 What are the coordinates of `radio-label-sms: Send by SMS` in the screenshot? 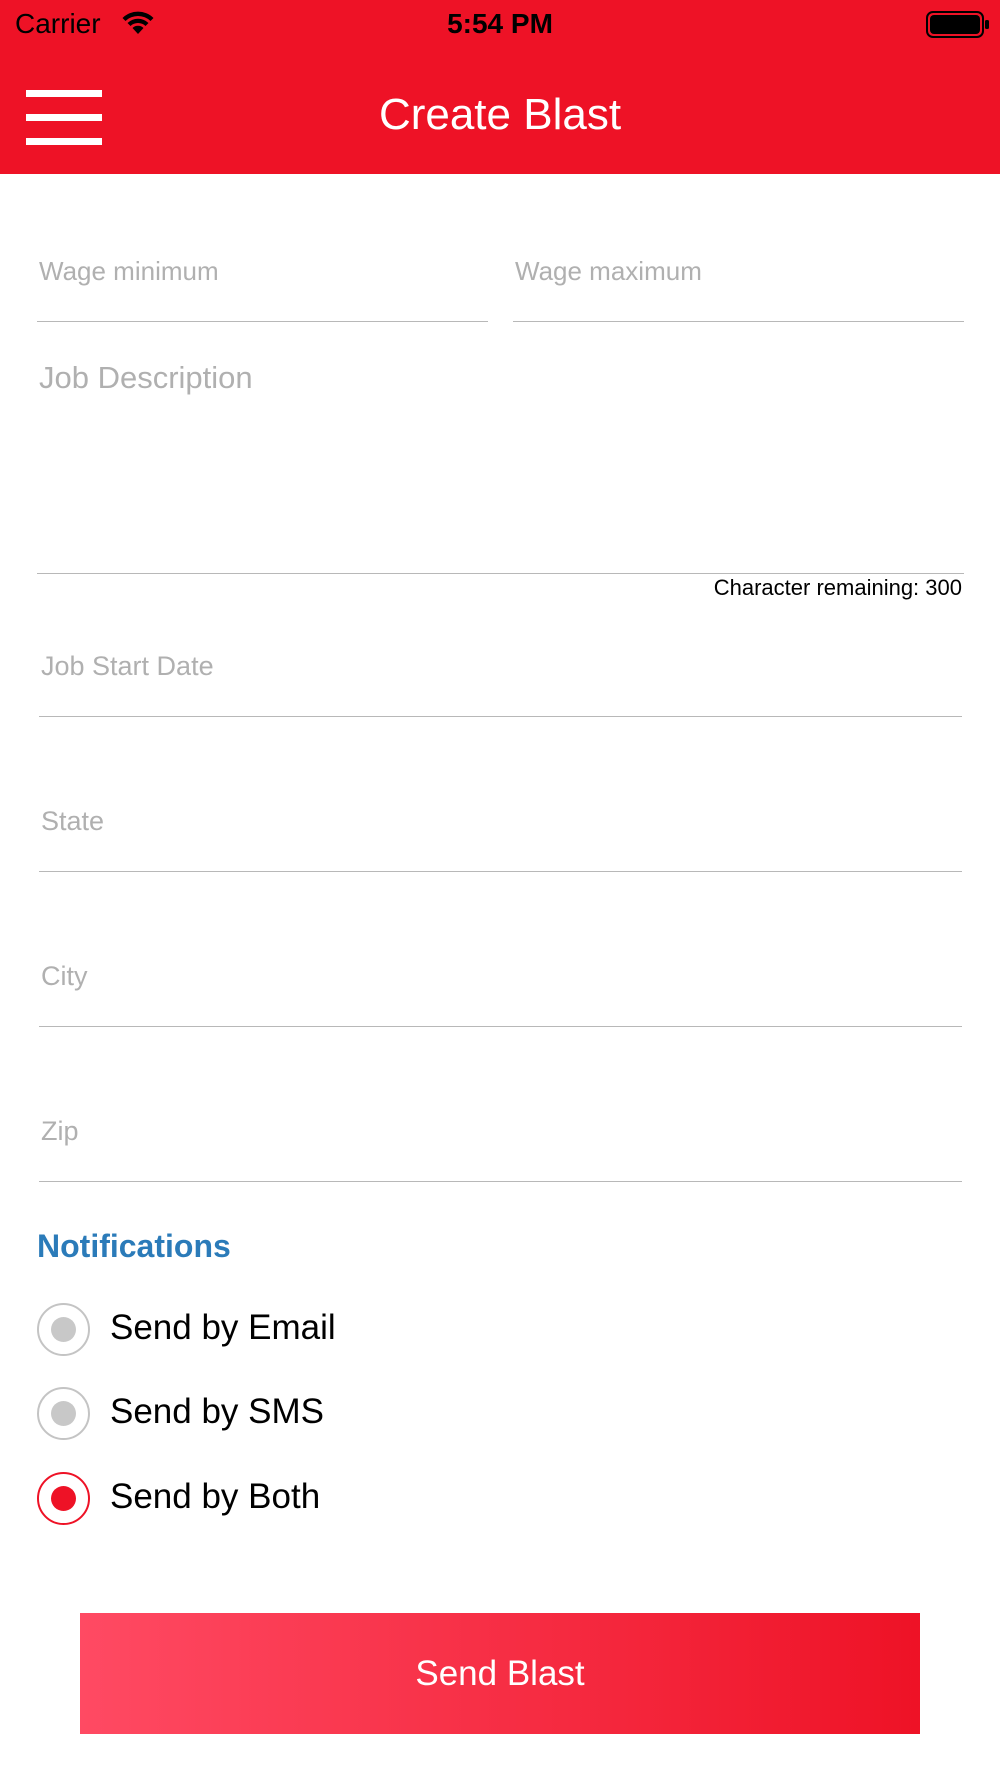 It's located at (217, 1411).